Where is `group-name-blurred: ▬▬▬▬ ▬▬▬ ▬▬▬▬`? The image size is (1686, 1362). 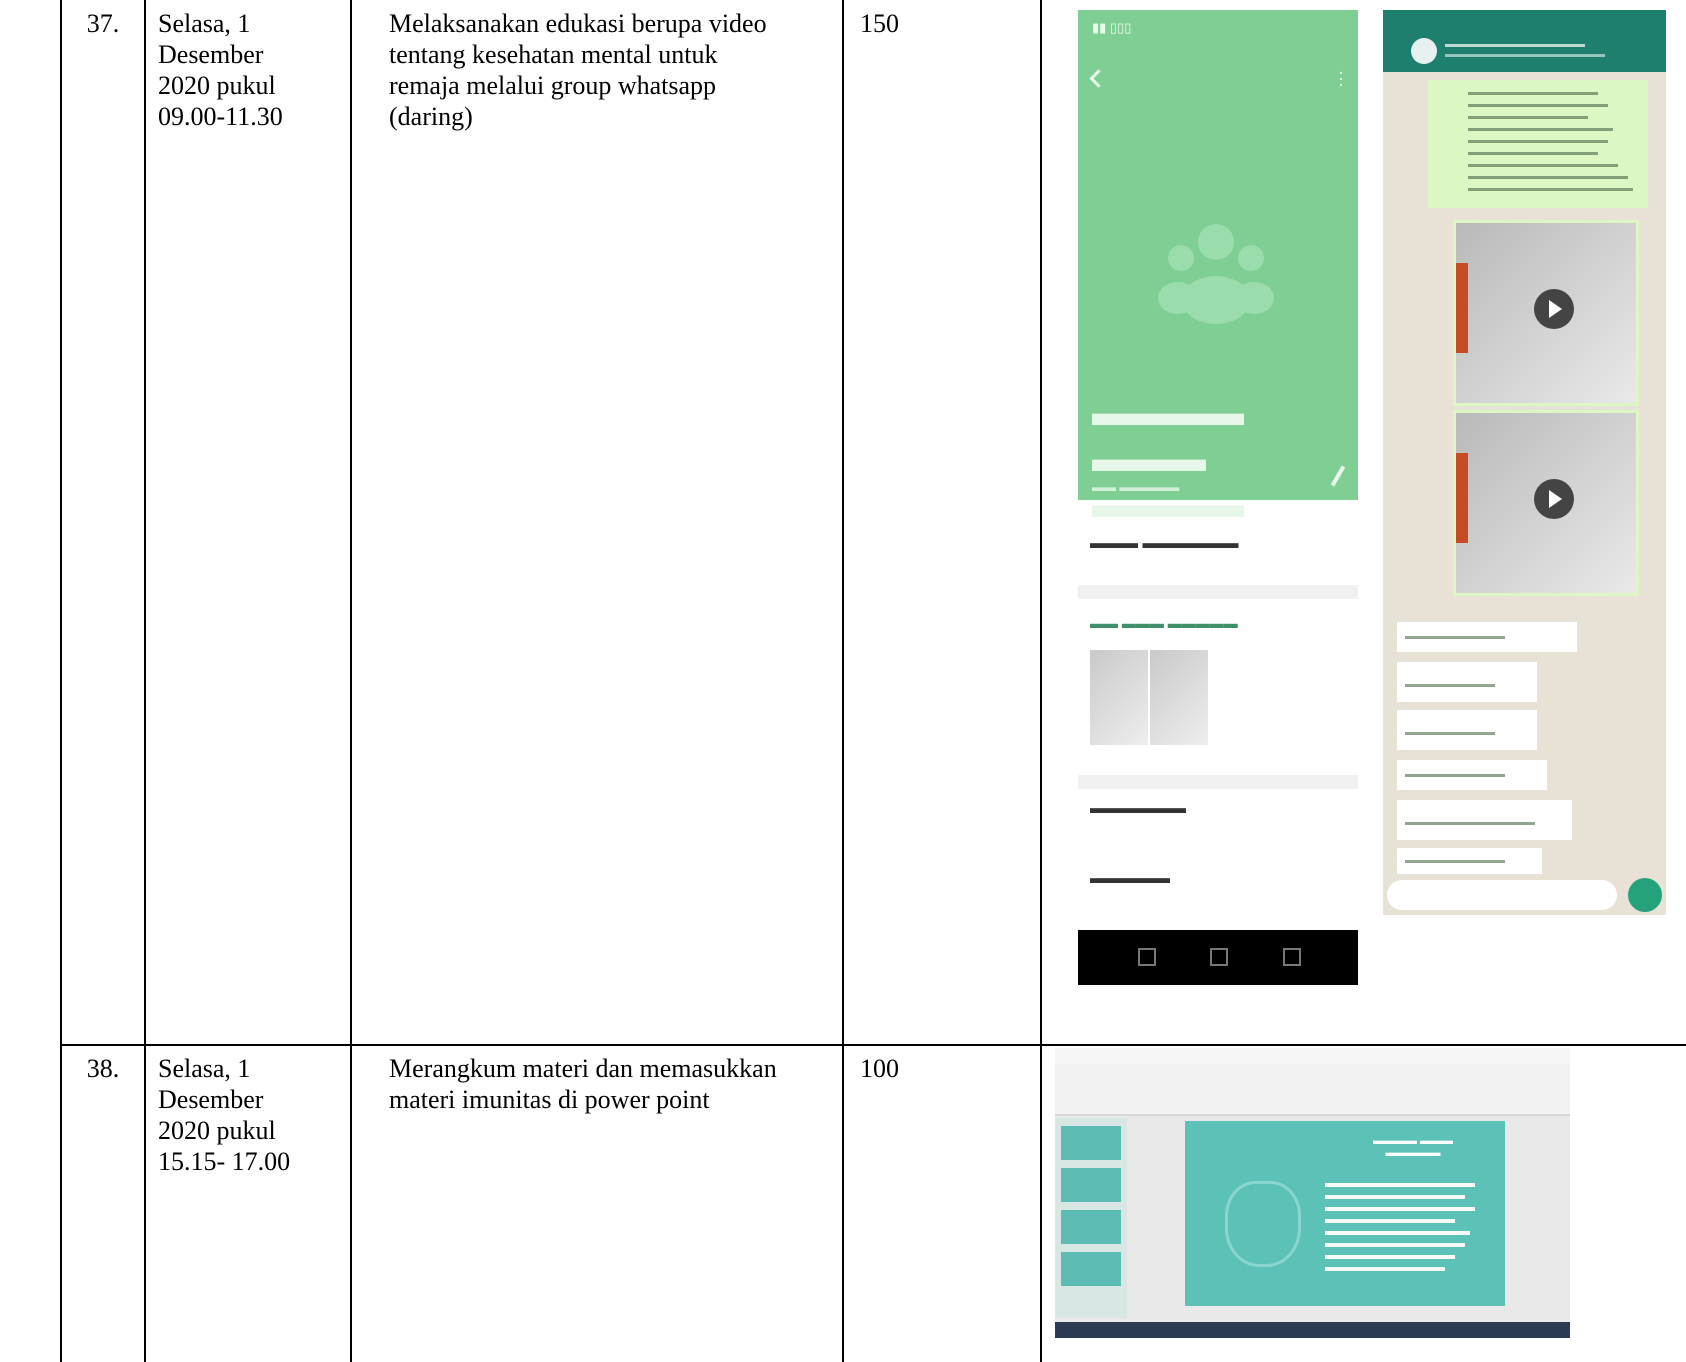 group-name-blurred: ▬▬▬▬ ▬▬▬ ▬▬▬▬ is located at coordinates (1168, 459).